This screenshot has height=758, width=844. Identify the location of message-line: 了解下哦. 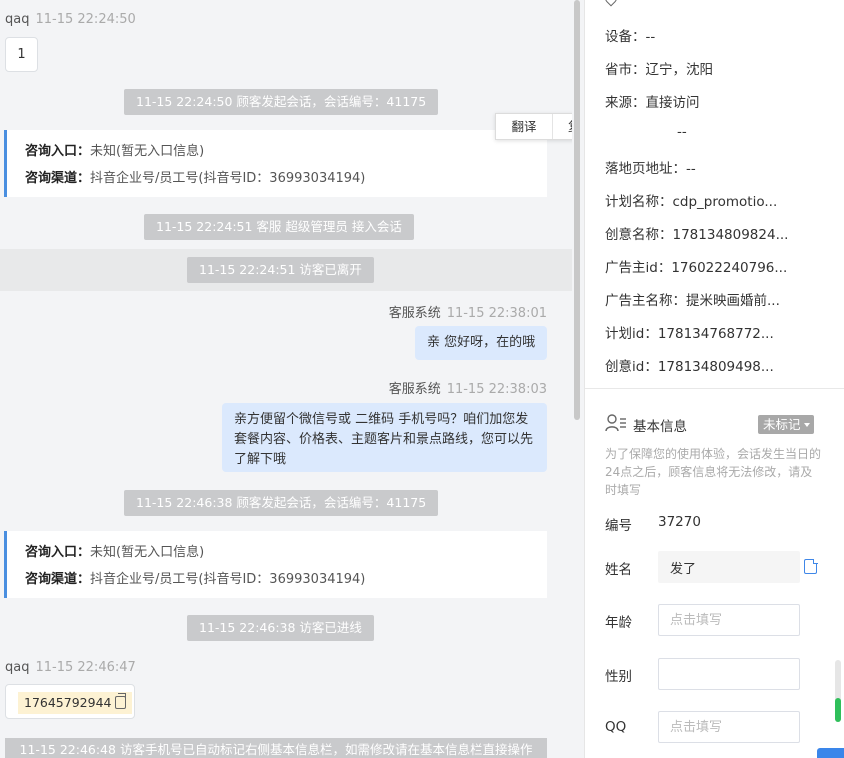
(260, 459).